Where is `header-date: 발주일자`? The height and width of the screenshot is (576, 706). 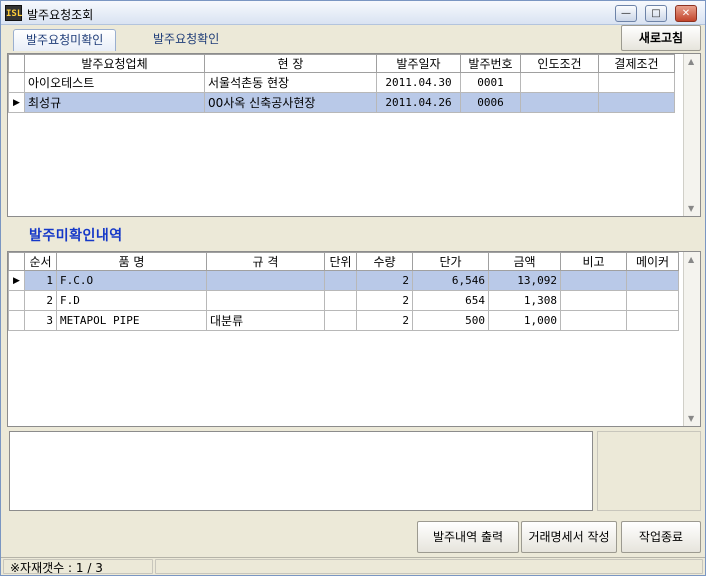 header-date: 발주일자 is located at coordinates (418, 63).